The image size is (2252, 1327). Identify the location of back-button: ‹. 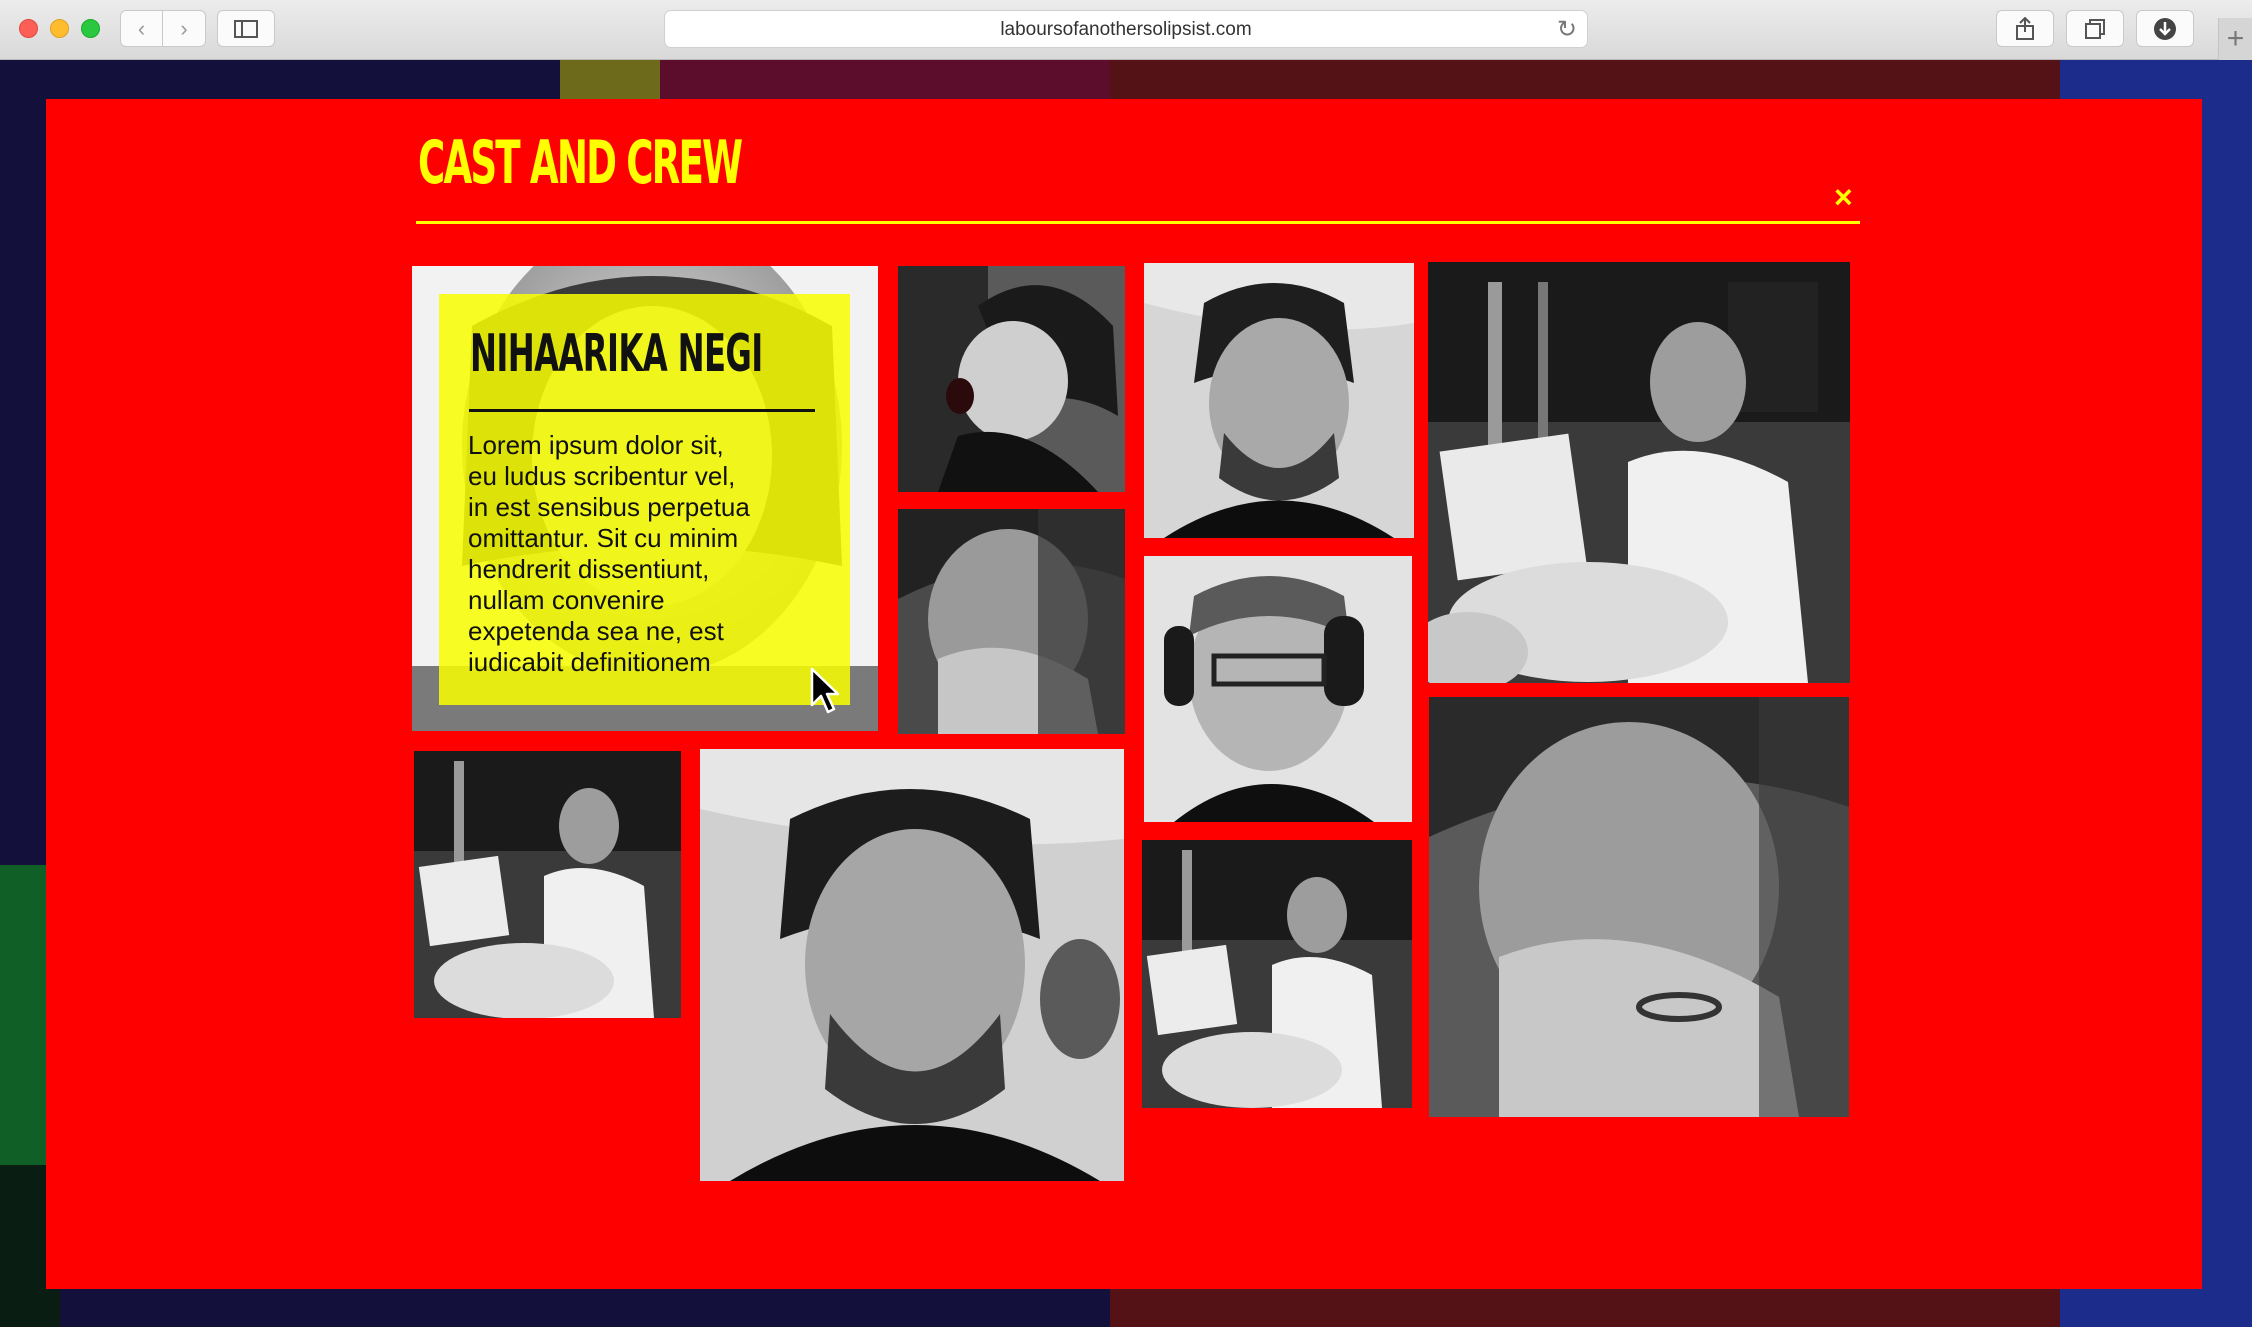
(141, 28).